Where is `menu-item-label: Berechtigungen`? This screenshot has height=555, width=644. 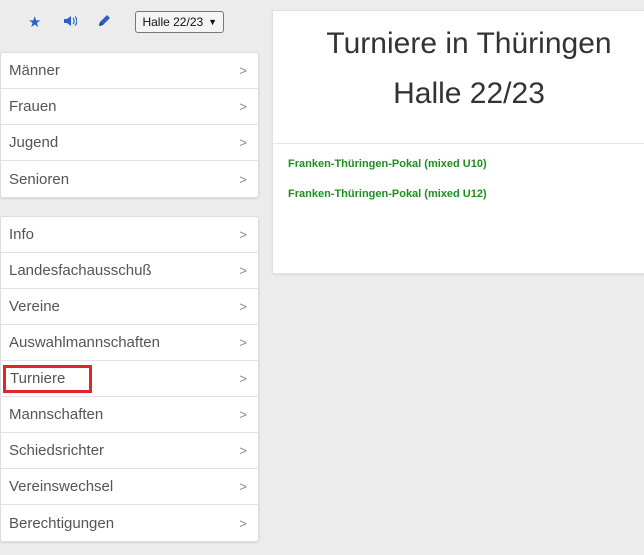 menu-item-label: Berechtigungen is located at coordinates (62, 523).